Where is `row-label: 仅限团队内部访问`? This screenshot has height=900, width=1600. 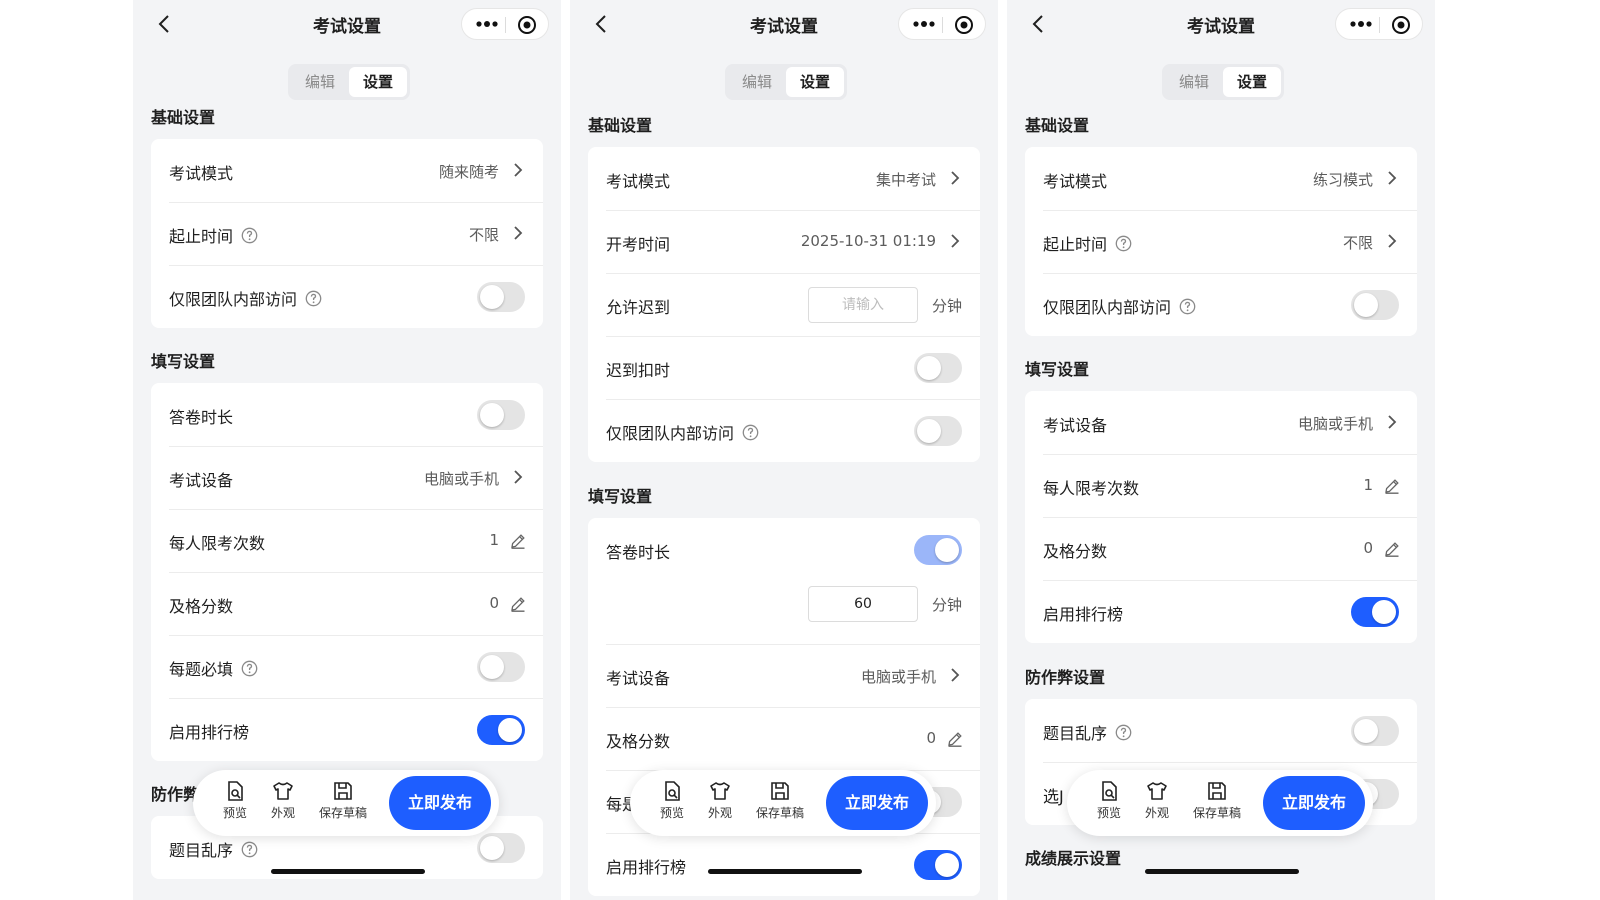 row-label: 仅限团队内部访问 is located at coordinates (245, 298).